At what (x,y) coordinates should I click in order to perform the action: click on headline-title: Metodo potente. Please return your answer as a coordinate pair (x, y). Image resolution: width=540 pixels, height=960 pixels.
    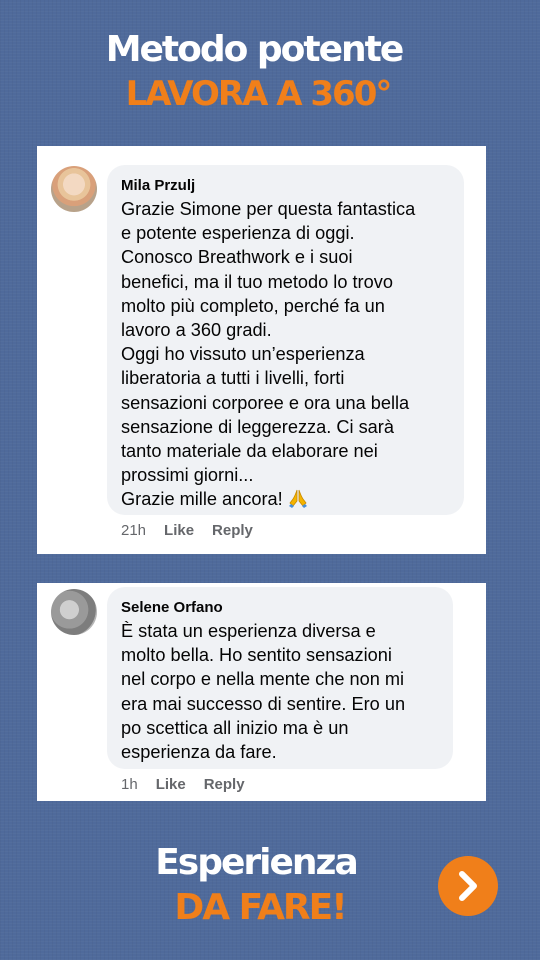
    Looking at the image, I should click on (255, 49).